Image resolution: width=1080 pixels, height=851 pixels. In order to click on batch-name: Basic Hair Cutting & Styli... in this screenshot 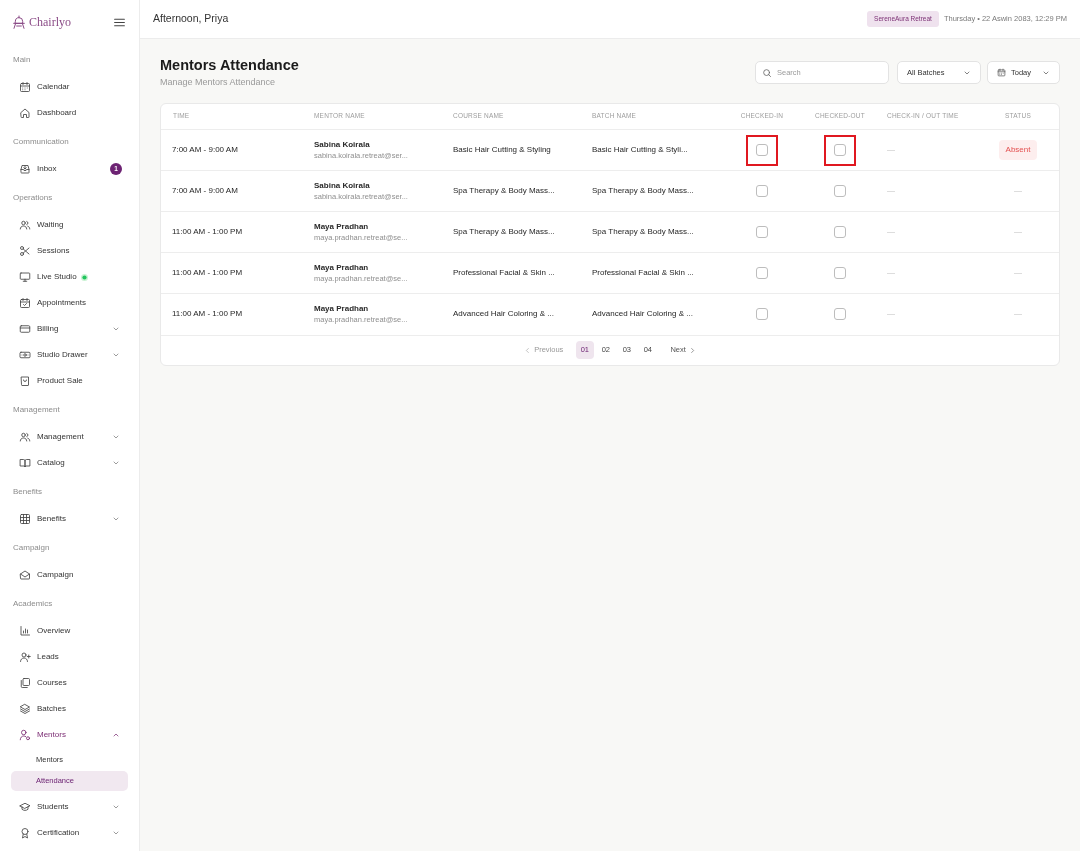, I will do `click(640, 149)`.